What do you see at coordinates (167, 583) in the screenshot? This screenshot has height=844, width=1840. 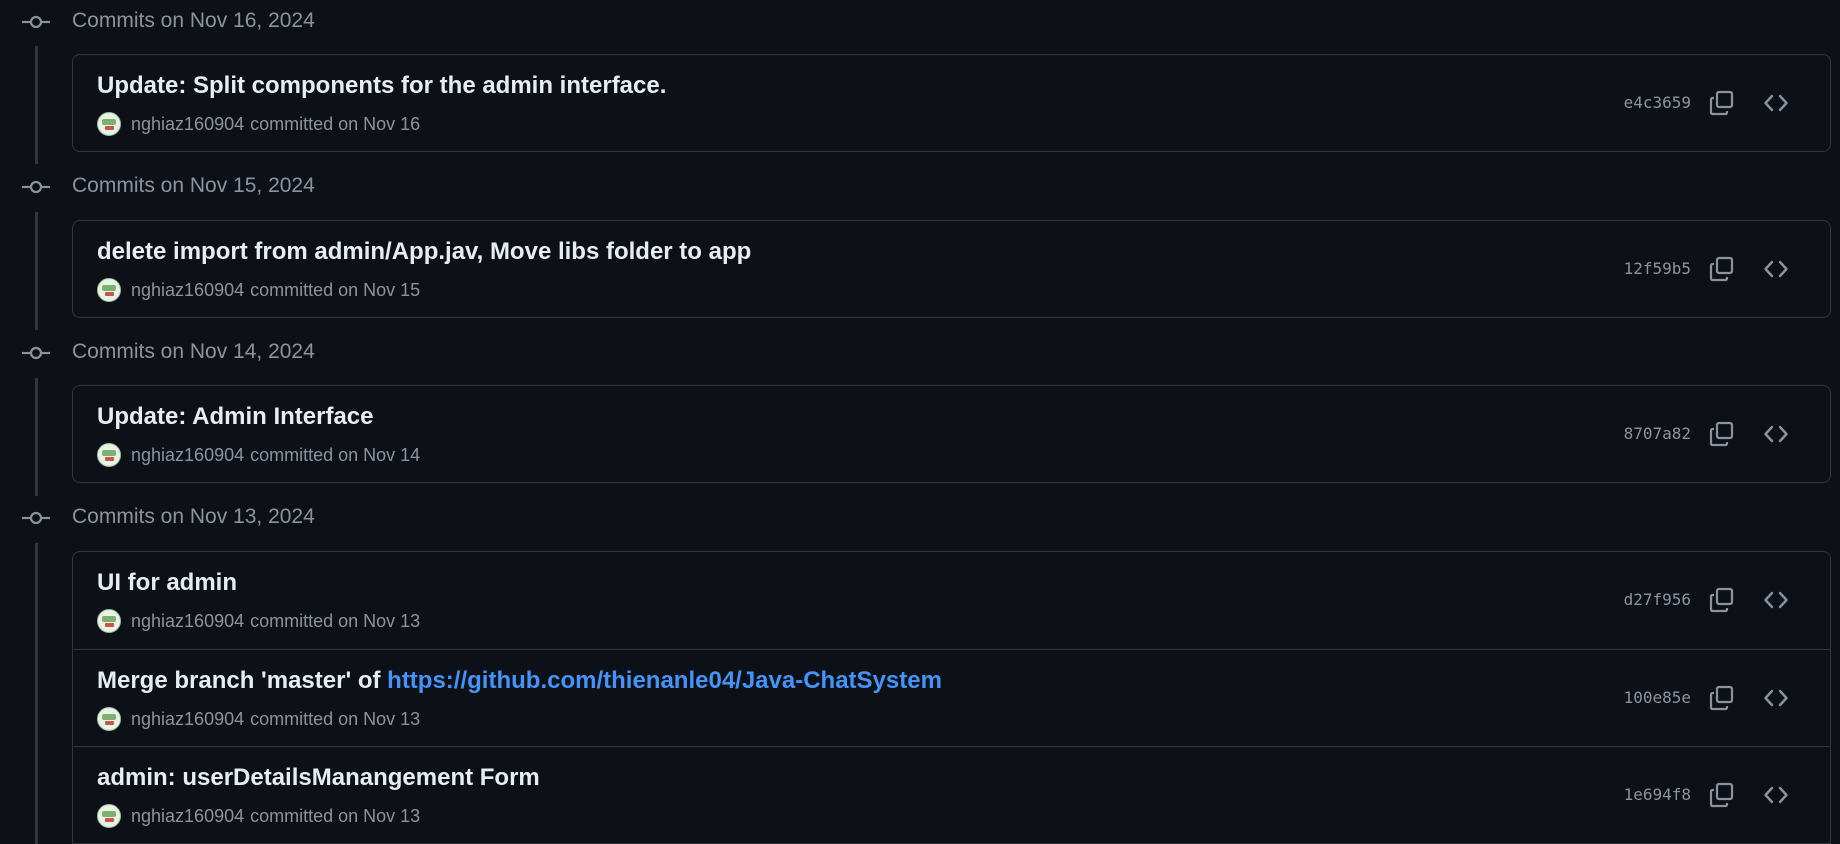 I see `commit-title-link: UI for admin` at bounding box center [167, 583].